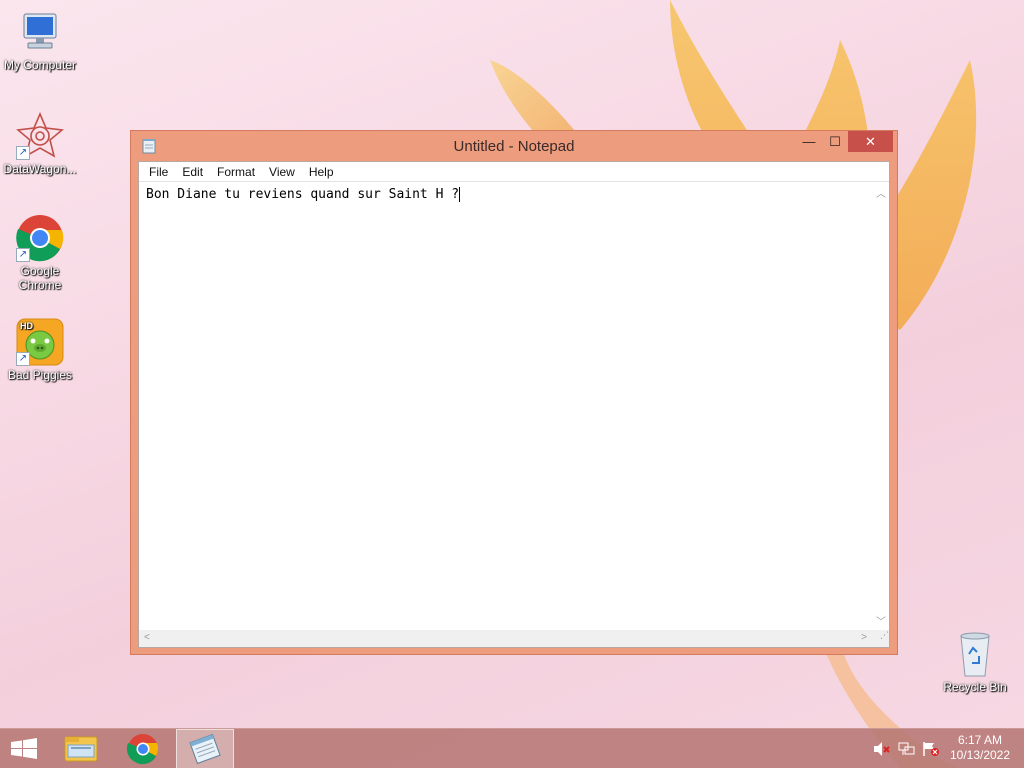 Image resolution: width=1024 pixels, height=768 pixels. What do you see at coordinates (158, 172) in the screenshot?
I see `menu-file: File` at bounding box center [158, 172].